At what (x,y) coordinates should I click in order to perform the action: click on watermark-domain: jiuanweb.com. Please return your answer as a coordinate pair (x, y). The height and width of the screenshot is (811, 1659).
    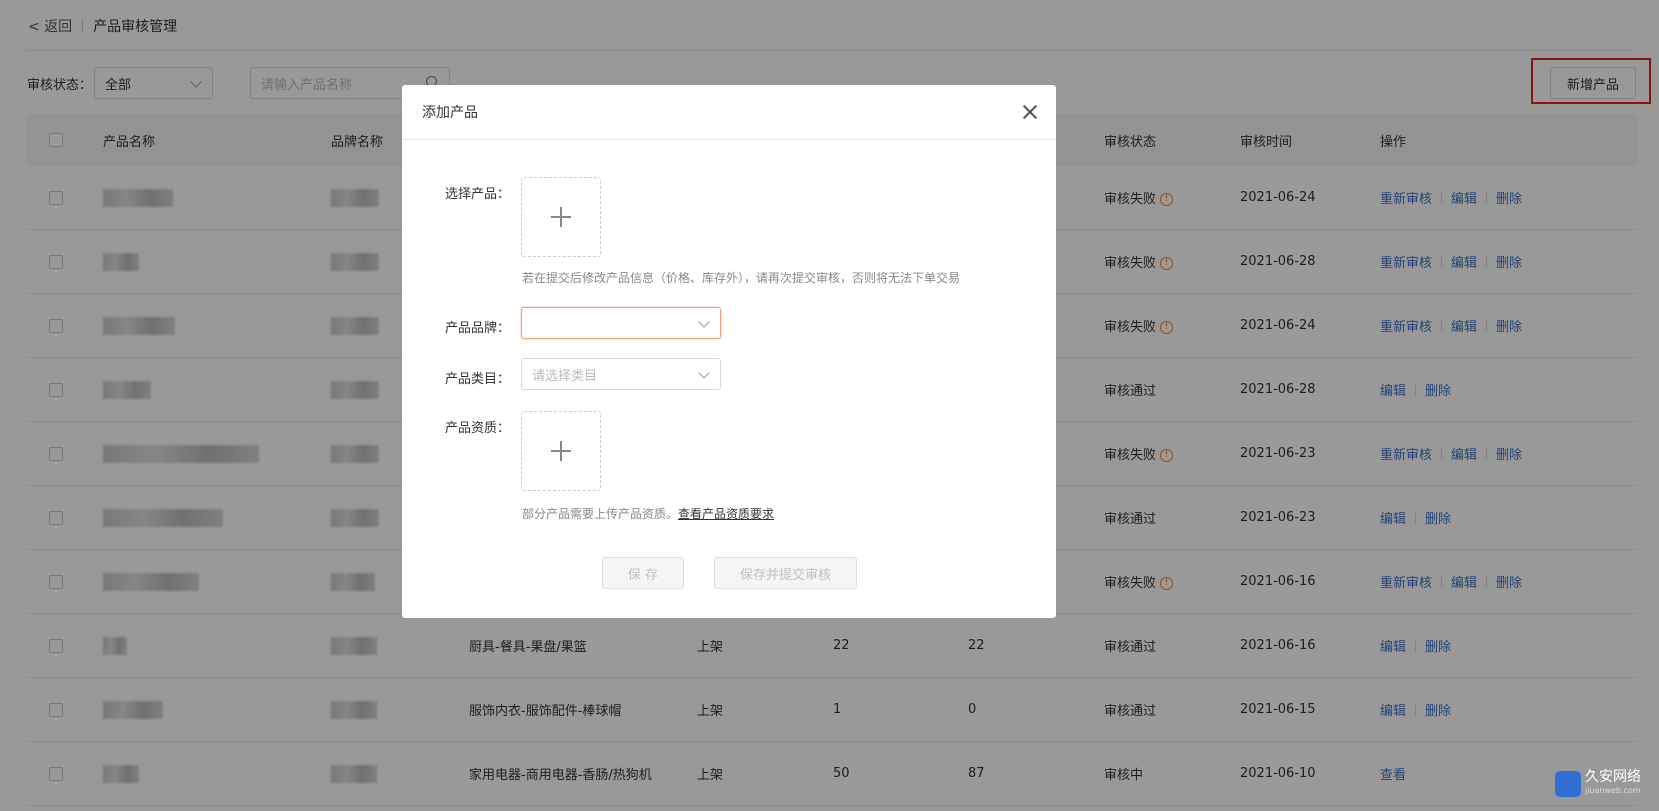
    Looking at the image, I should click on (1613, 790).